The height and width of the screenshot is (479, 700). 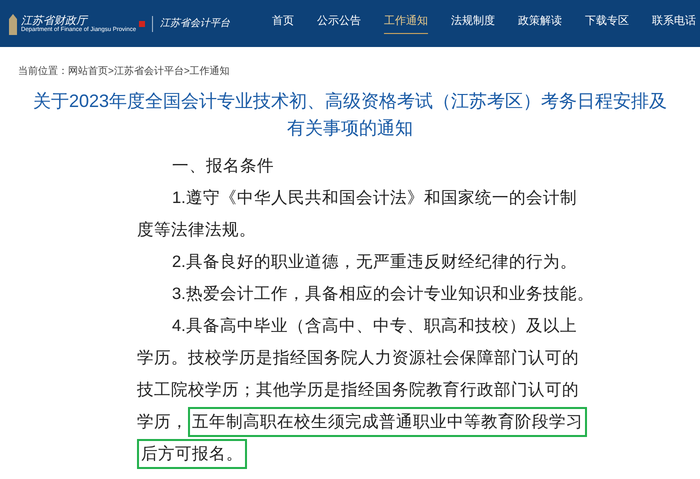 What do you see at coordinates (195, 23) in the screenshot?
I see `platform-title: 江苏省会计平台` at bounding box center [195, 23].